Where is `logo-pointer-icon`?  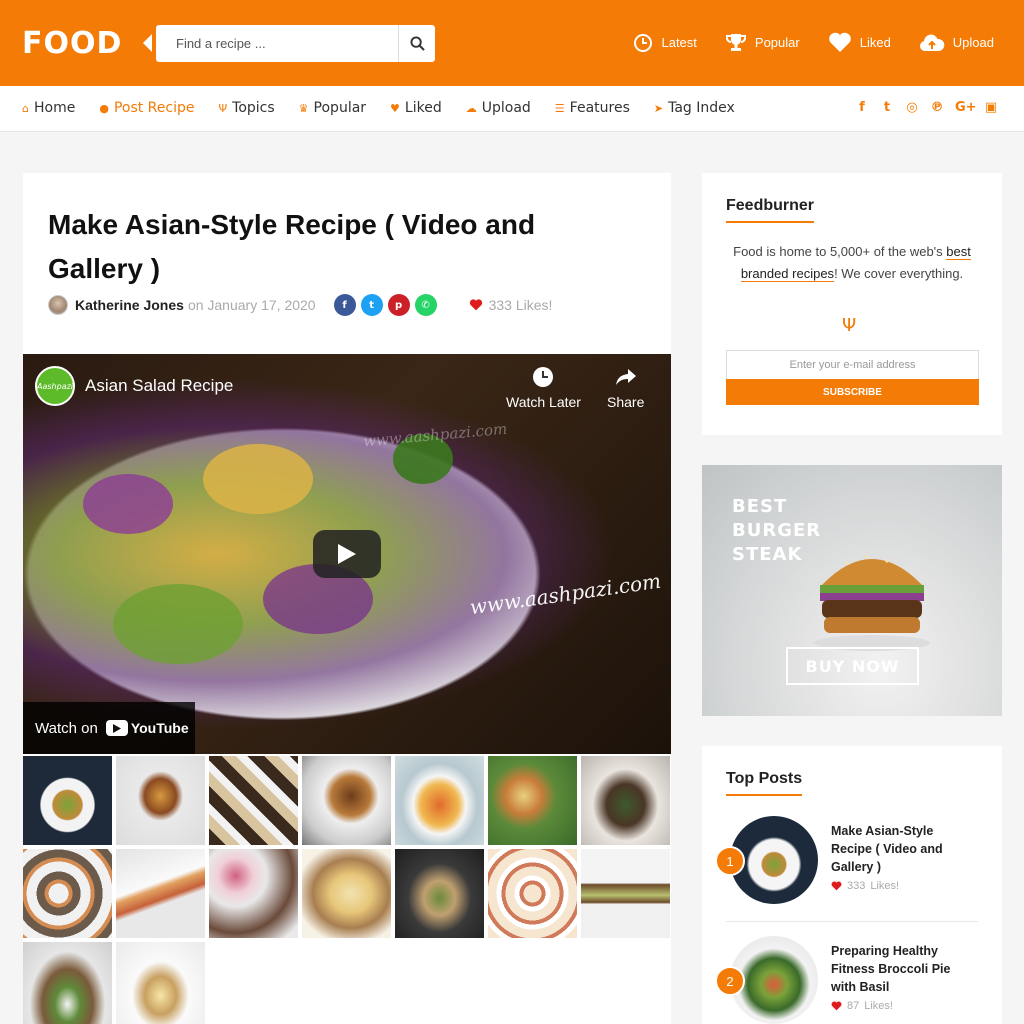 logo-pointer-icon is located at coordinates (147, 43).